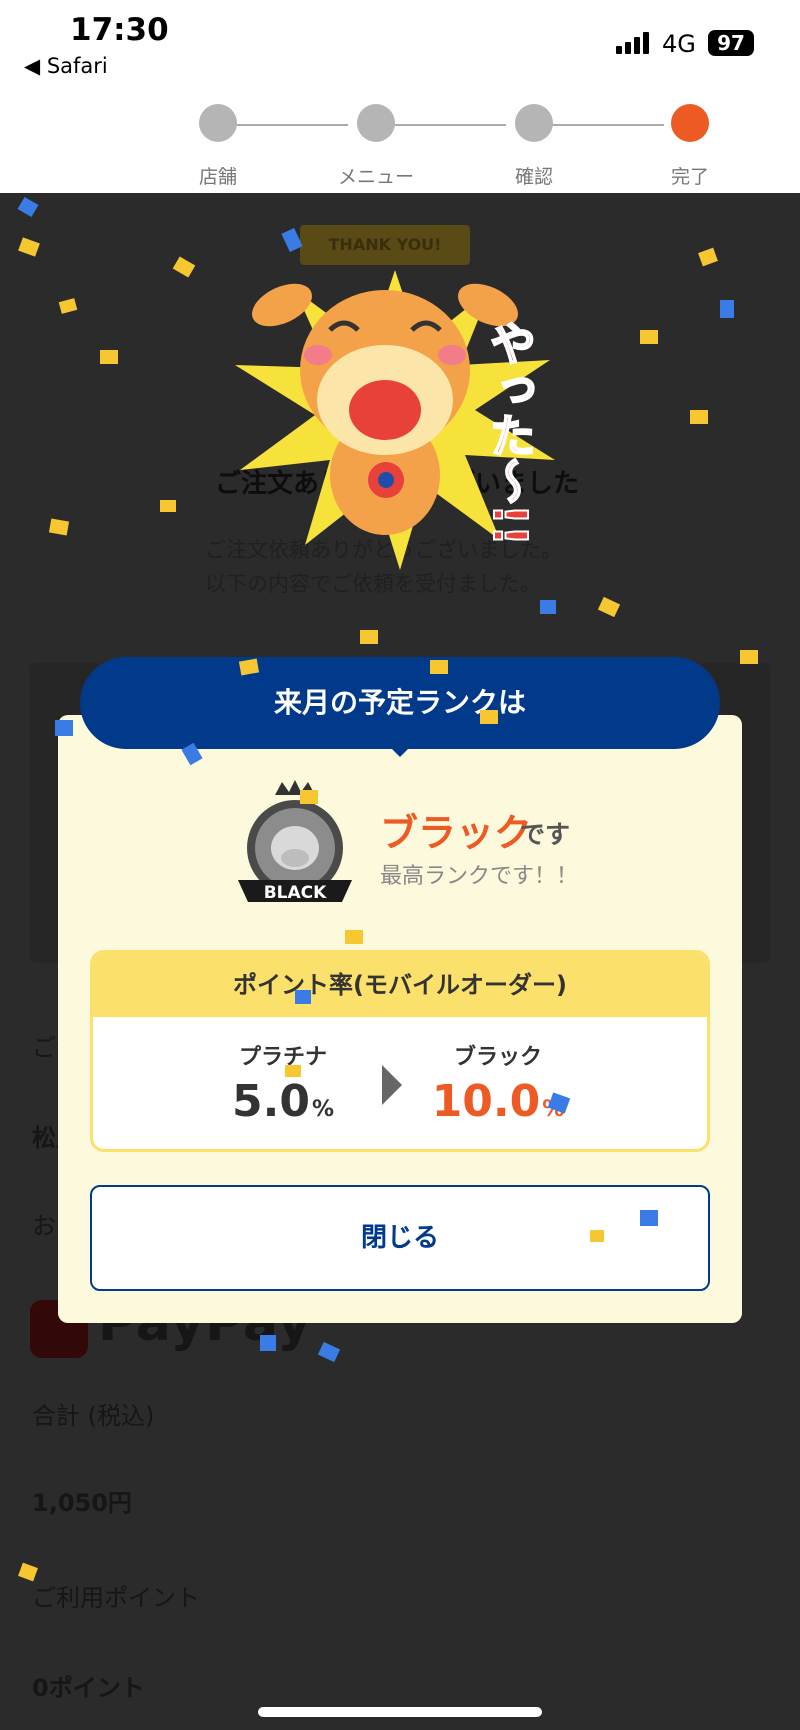 Image resolution: width=800 pixels, height=1730 pixels. Describe the element at coordinates (375, 177) in the screenshot. I see `step-label: メニュー` at that location.